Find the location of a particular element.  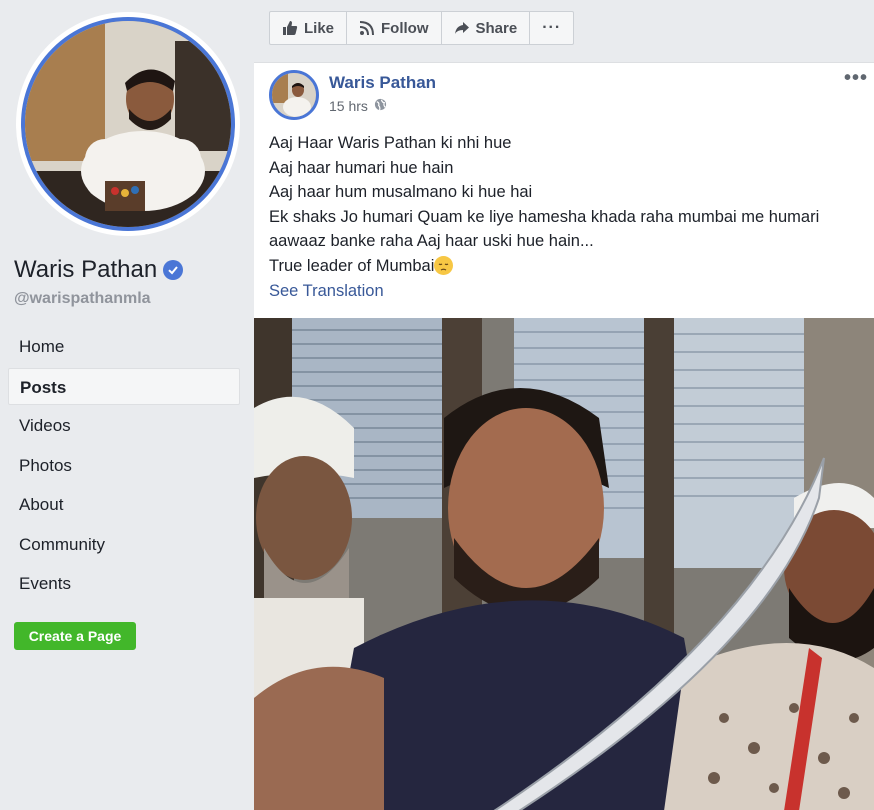

nav-item-photos: Photos is located at coordinates (124, 465).